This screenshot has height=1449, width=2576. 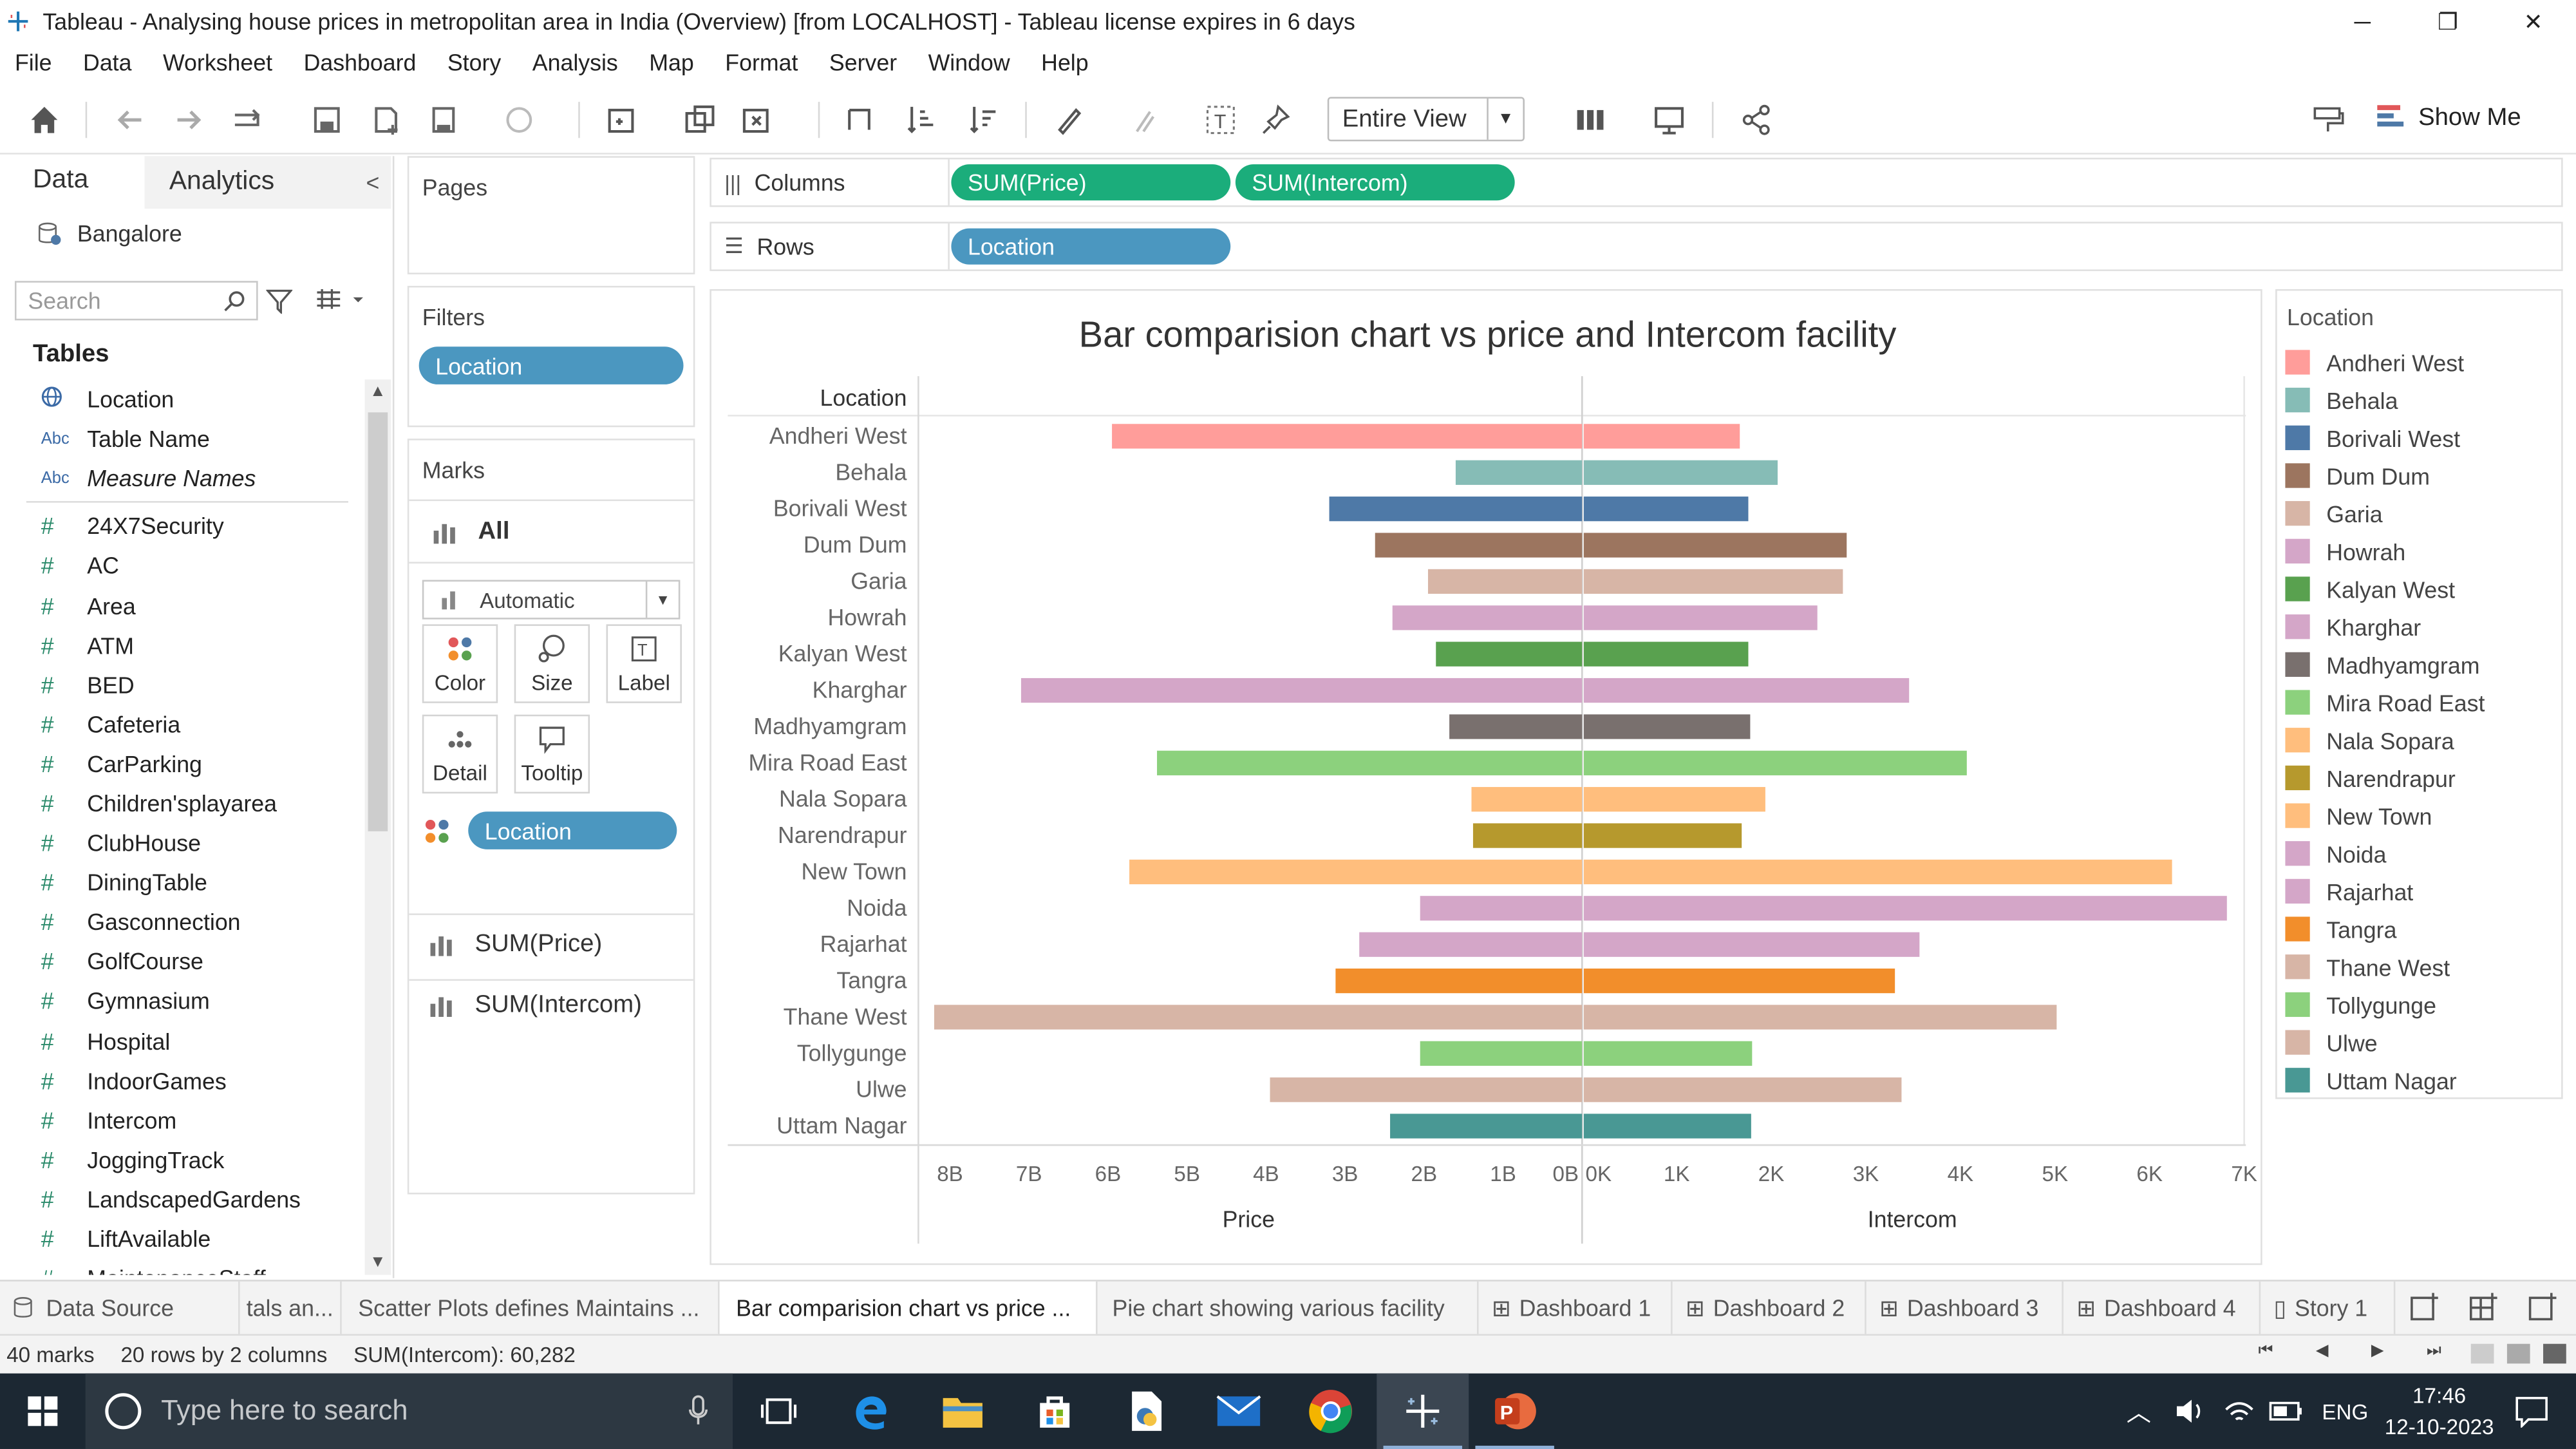 What do you see at coordinates (182, 724) in the screenshot?
I see `field-item: # Cafeteria` at bounding box center [182, 724].